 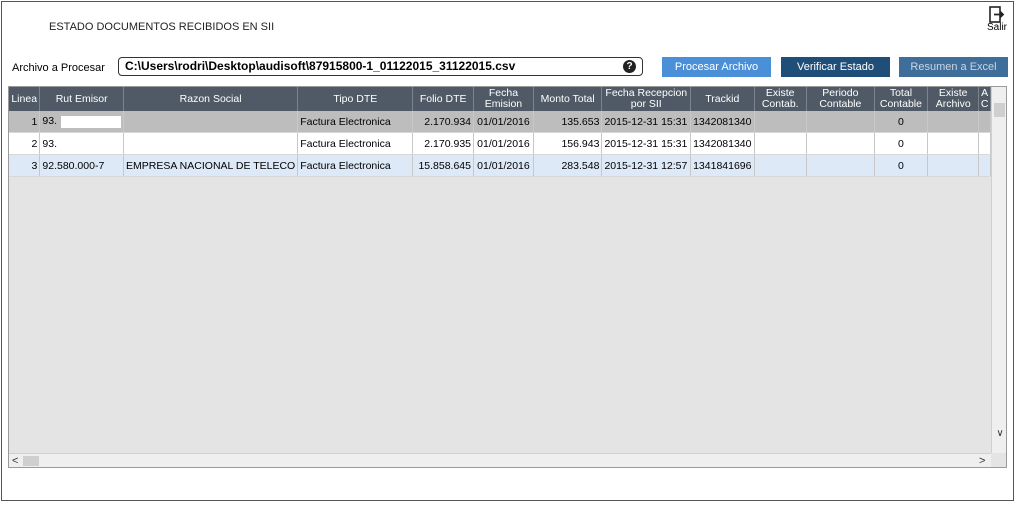 I want to click on col-fecha-recepcion: Fecha Recepcion por SII, so click(x=646, y=99).